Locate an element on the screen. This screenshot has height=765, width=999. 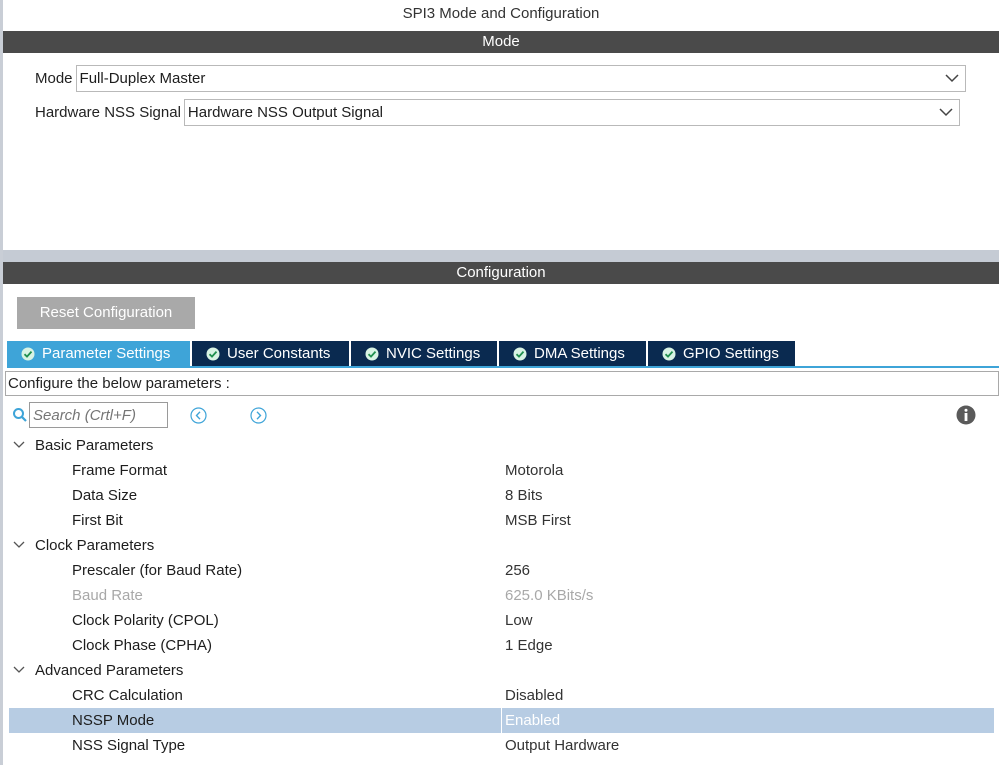
tab-underline is located at coordinates (503, 367).